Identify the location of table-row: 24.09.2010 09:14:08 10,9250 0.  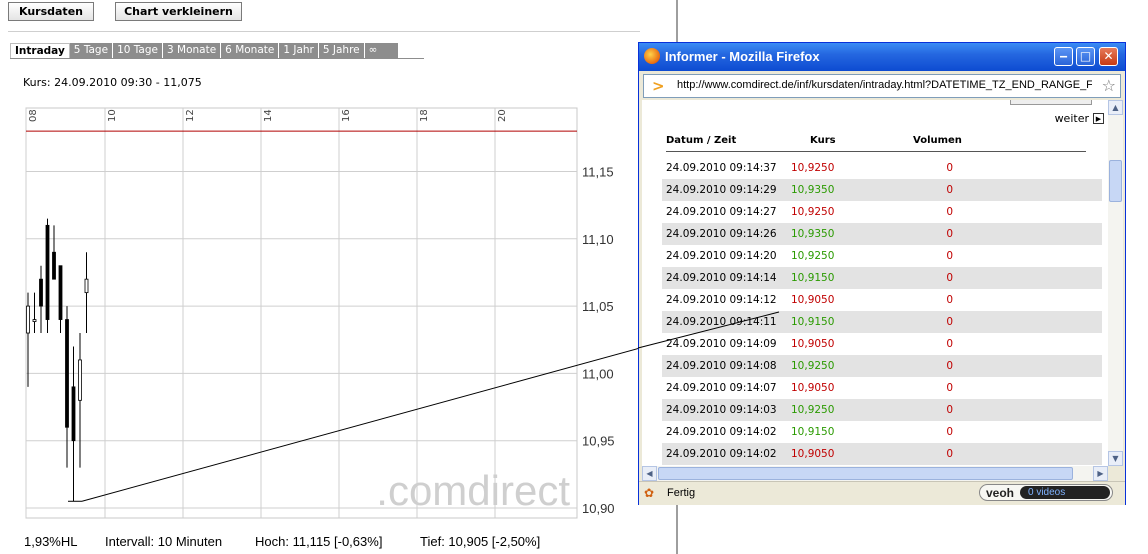
(882, 366).